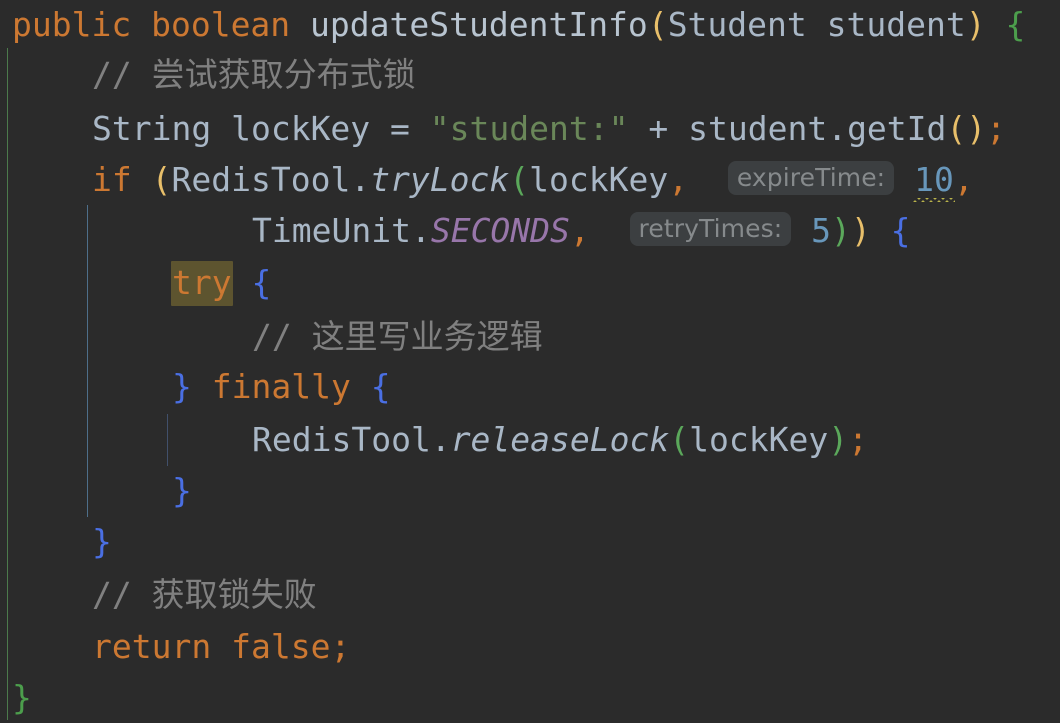  Describe the element at coordinates (975, 24) in the screenshot. I see `paren-close-l1: )` at that location.